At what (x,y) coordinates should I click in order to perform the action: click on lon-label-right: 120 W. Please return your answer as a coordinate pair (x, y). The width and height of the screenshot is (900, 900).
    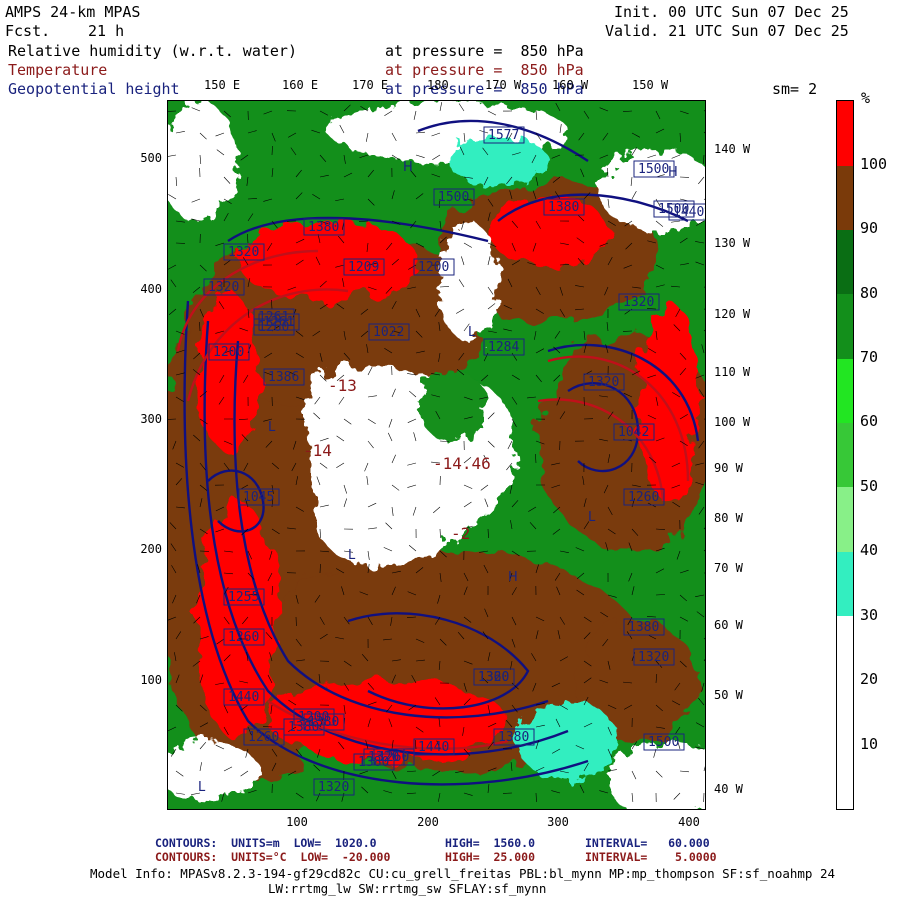
    Looking at the image, I should click on (732, 314).